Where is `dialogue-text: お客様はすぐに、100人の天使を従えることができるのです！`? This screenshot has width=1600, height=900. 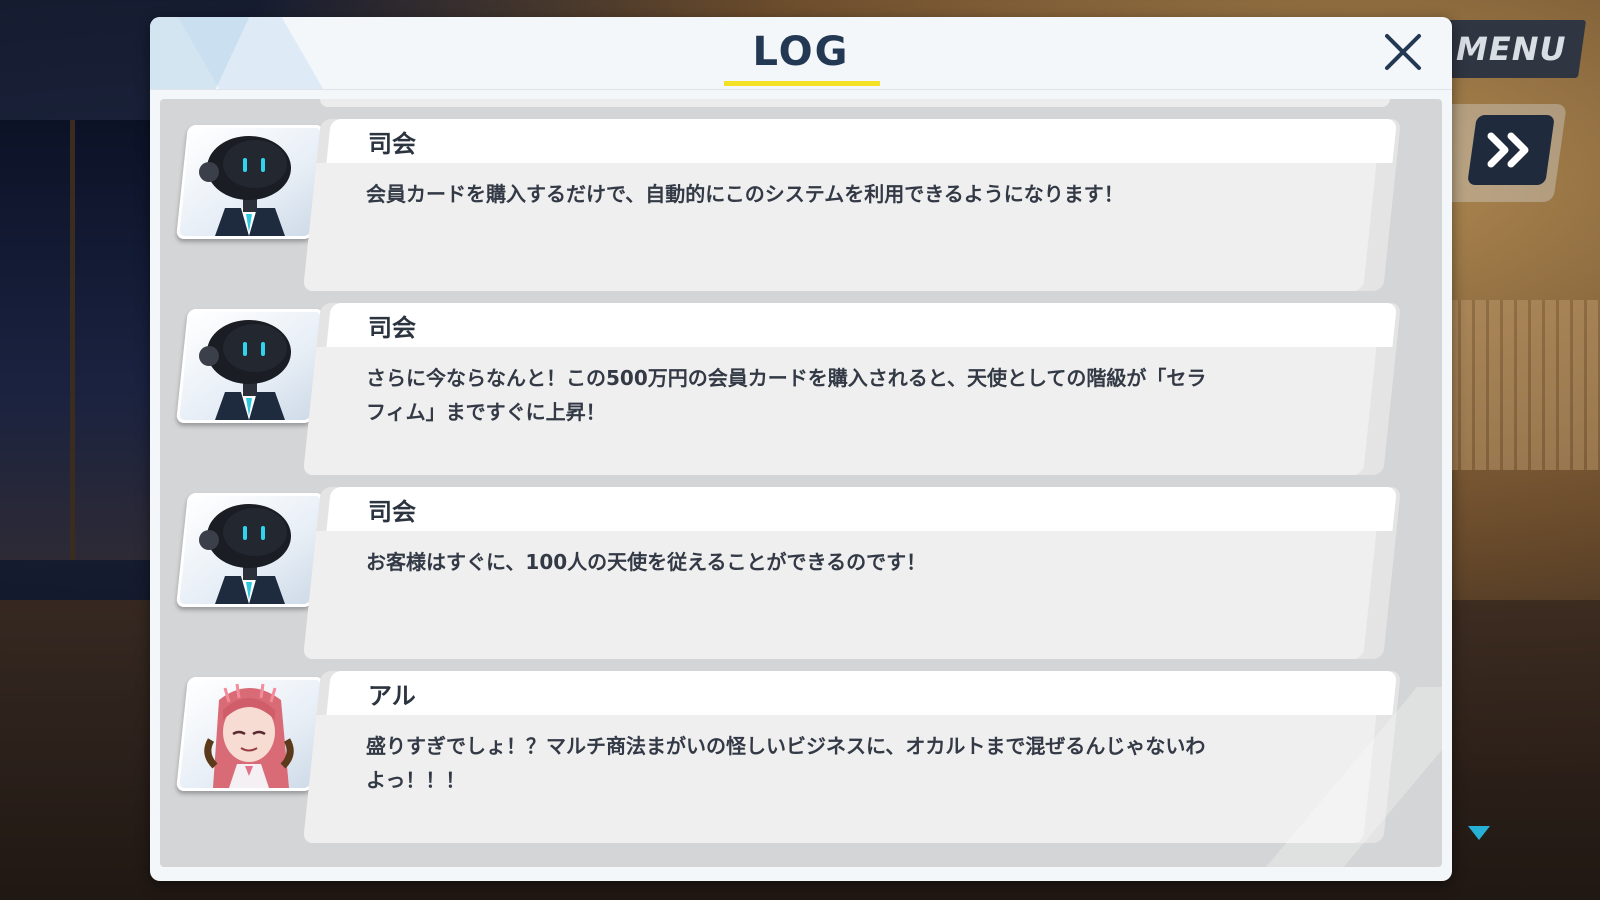
dialogue-text: お客様はすぐに、100人の天使を従えることができるのです！ is located at coordinates (816, 562).